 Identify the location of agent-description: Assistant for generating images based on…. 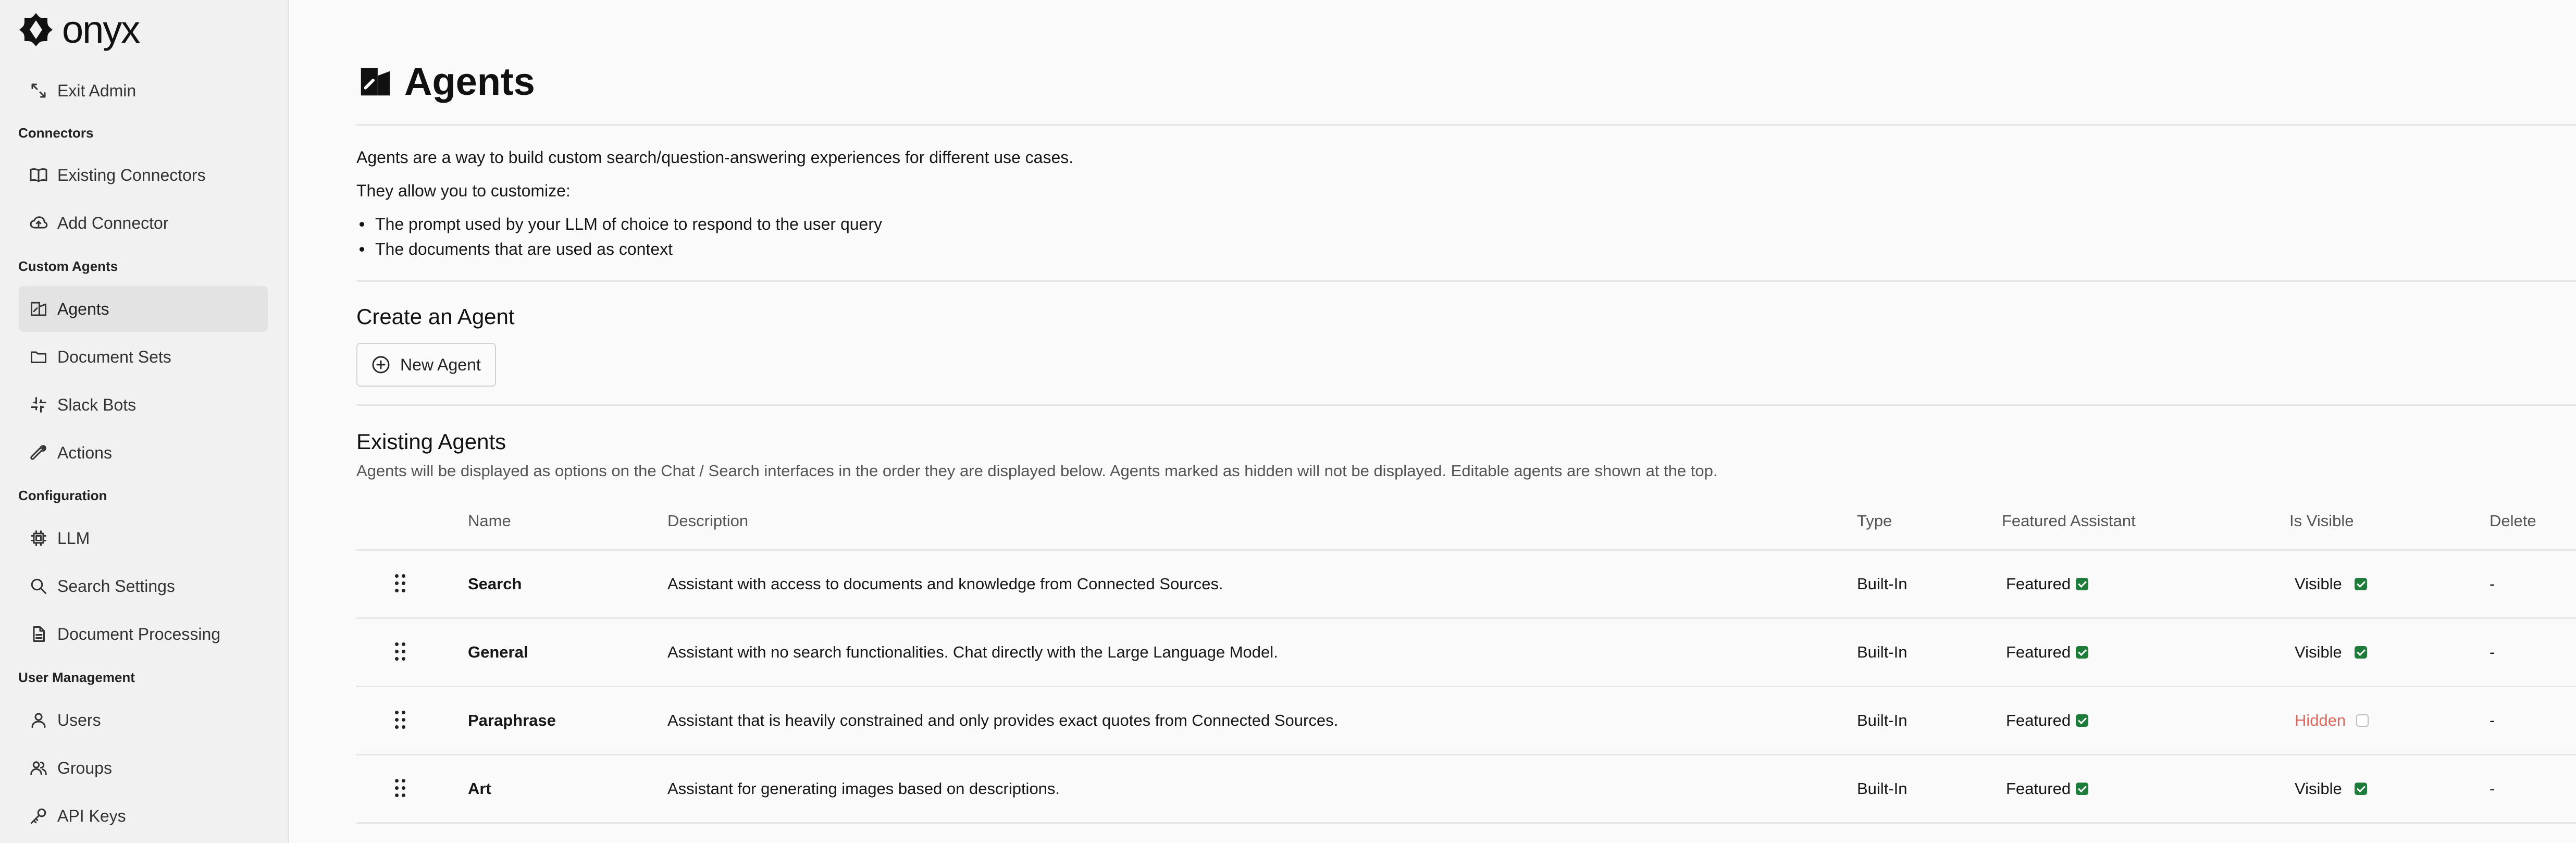
(863, 788).